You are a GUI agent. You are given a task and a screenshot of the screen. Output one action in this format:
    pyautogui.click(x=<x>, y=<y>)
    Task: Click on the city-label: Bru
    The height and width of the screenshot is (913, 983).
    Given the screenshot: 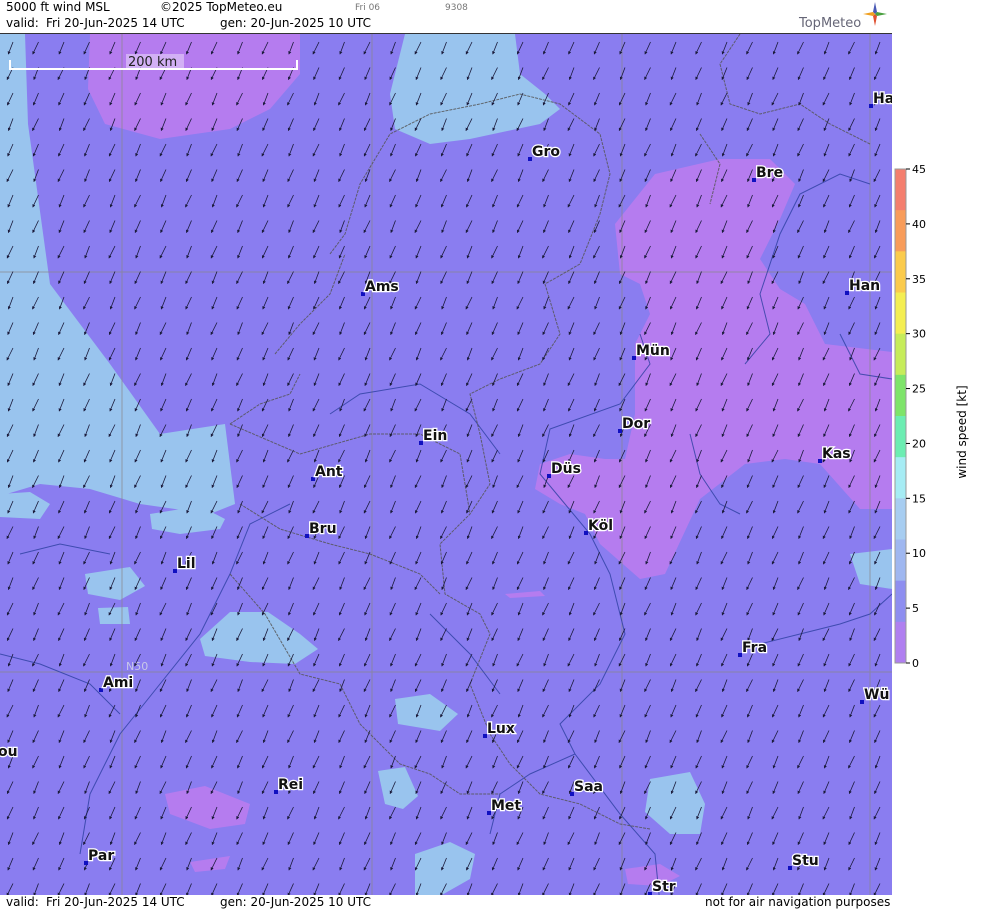 What is the action you would take?
    pyautogui.click(x=323, y=529)
    